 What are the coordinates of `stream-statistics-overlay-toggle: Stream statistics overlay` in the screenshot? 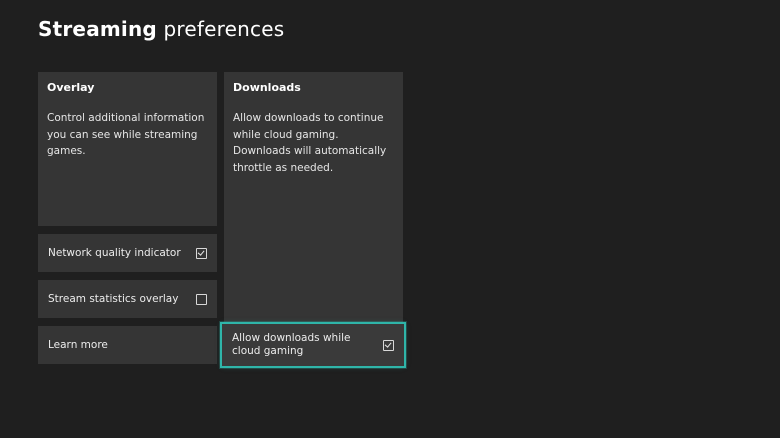 It's located at (127, 299).